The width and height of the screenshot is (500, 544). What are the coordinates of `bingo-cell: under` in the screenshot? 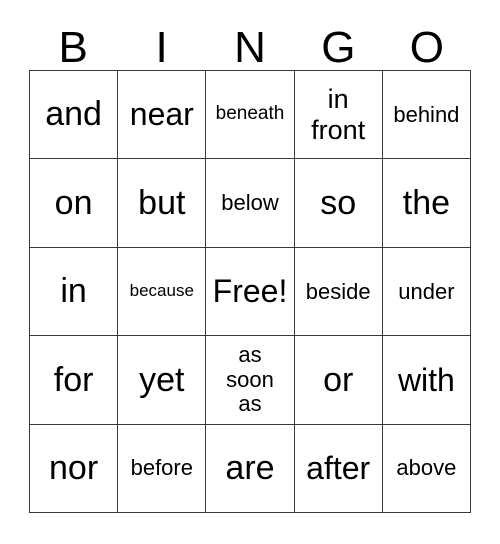 It's located at (426, 292).